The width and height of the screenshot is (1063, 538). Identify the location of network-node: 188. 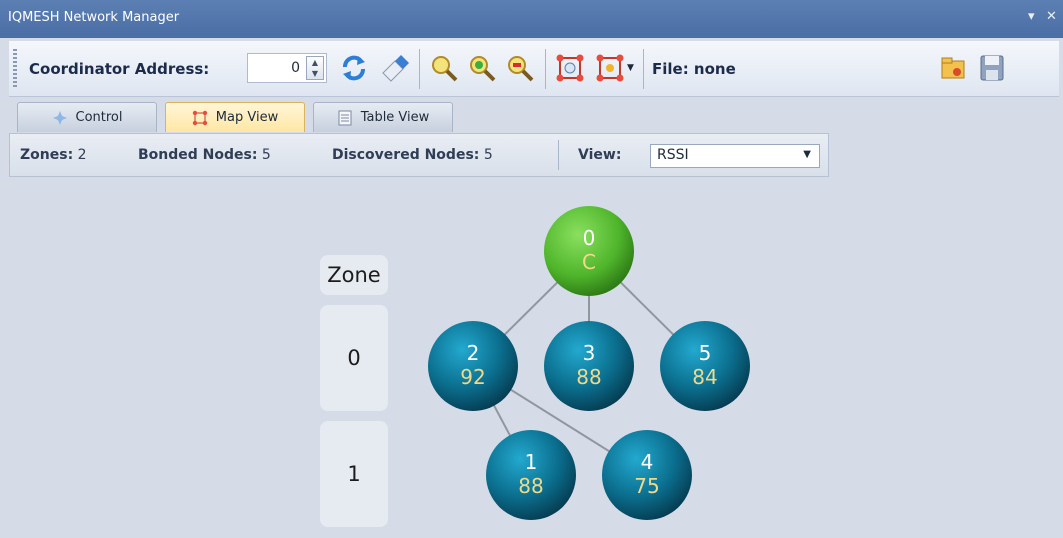
(531, 475).